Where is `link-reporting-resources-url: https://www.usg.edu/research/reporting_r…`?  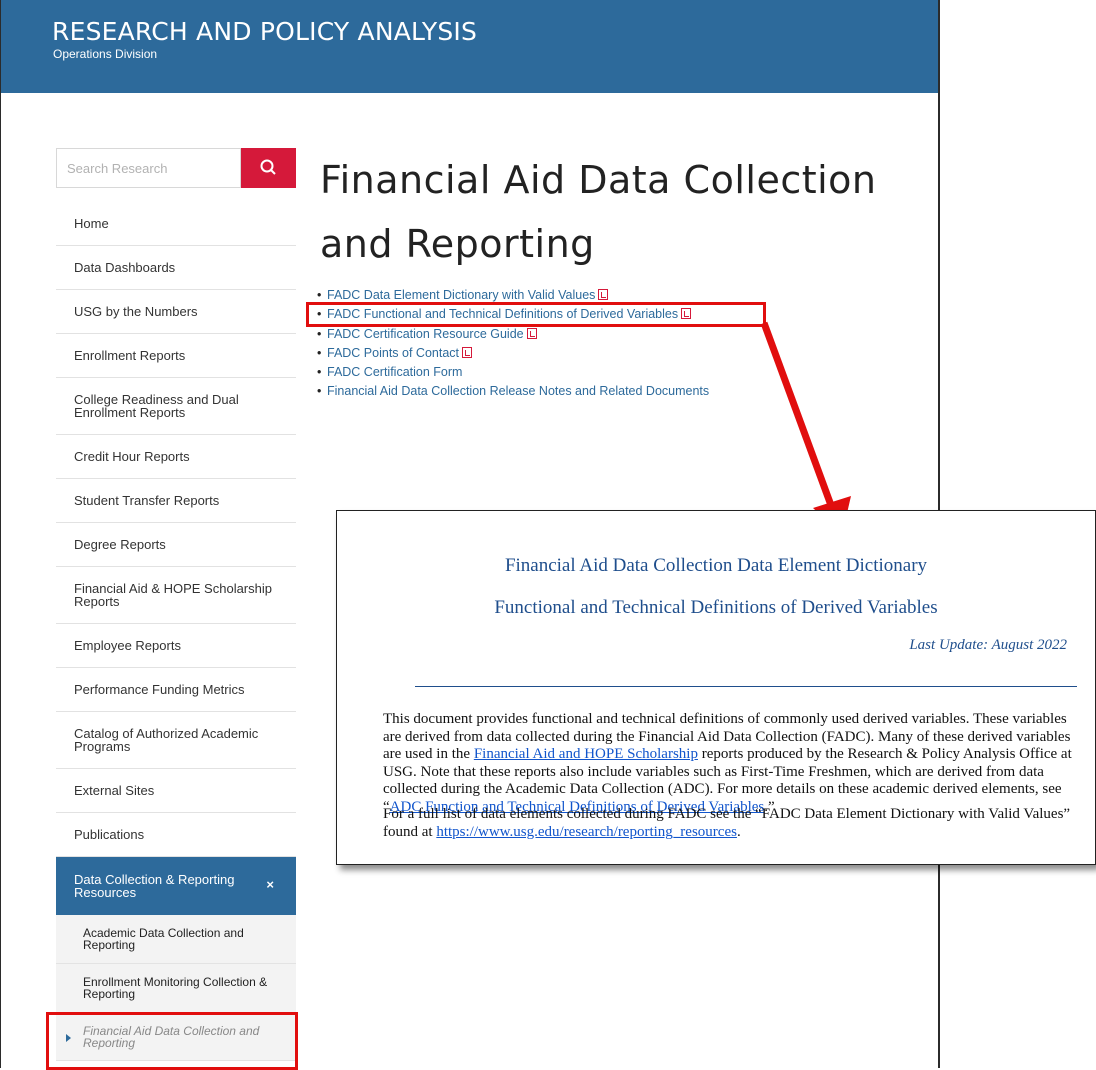
link-reporting-resources-url: https://www.usg.edu/research/reporting_r… is located at coordinates (586, 832).